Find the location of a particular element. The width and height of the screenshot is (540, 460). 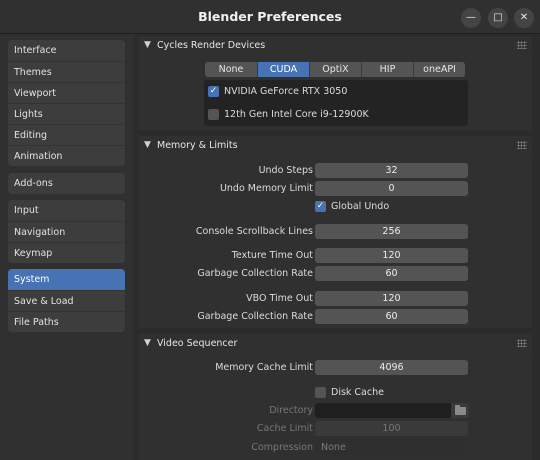

undo-steps-label: Undo Steps is located at coordinates (285, 170).